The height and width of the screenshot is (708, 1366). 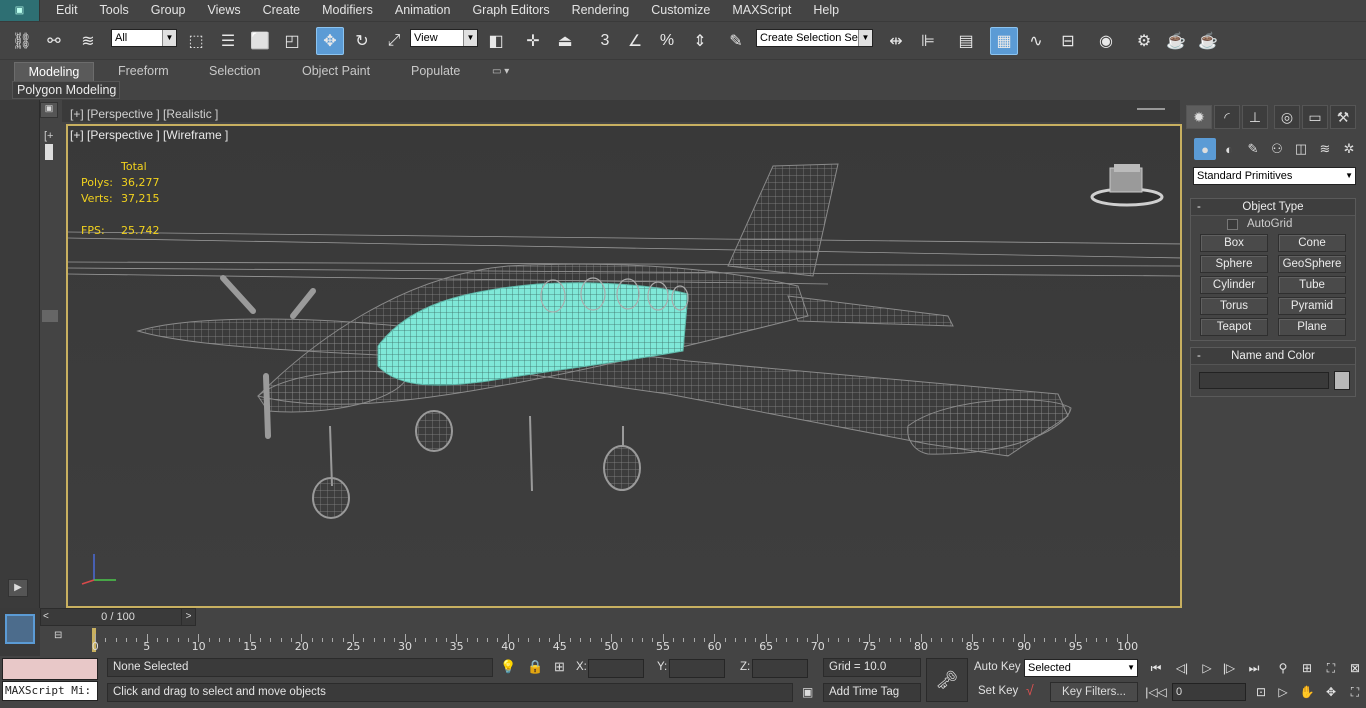 I want to click on set-key-filter-icon: √, so click(x=1030, y=690).